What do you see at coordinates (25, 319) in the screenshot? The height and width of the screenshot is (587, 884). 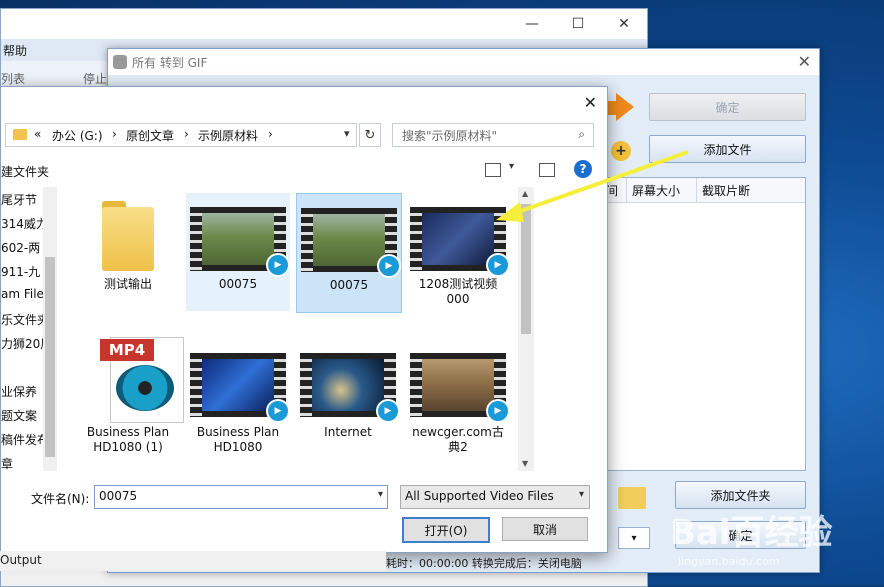 I see `nav-item: 乐文件夹` at bounding box center [25, 319].